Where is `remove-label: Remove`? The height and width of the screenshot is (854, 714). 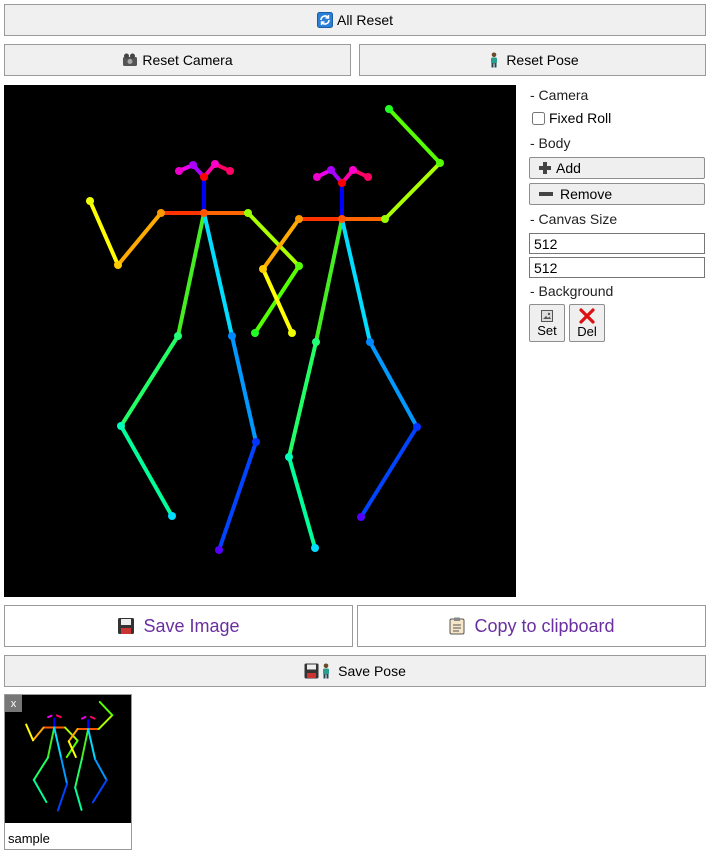
remove-label: Remove is located at coordinates (586, 194).